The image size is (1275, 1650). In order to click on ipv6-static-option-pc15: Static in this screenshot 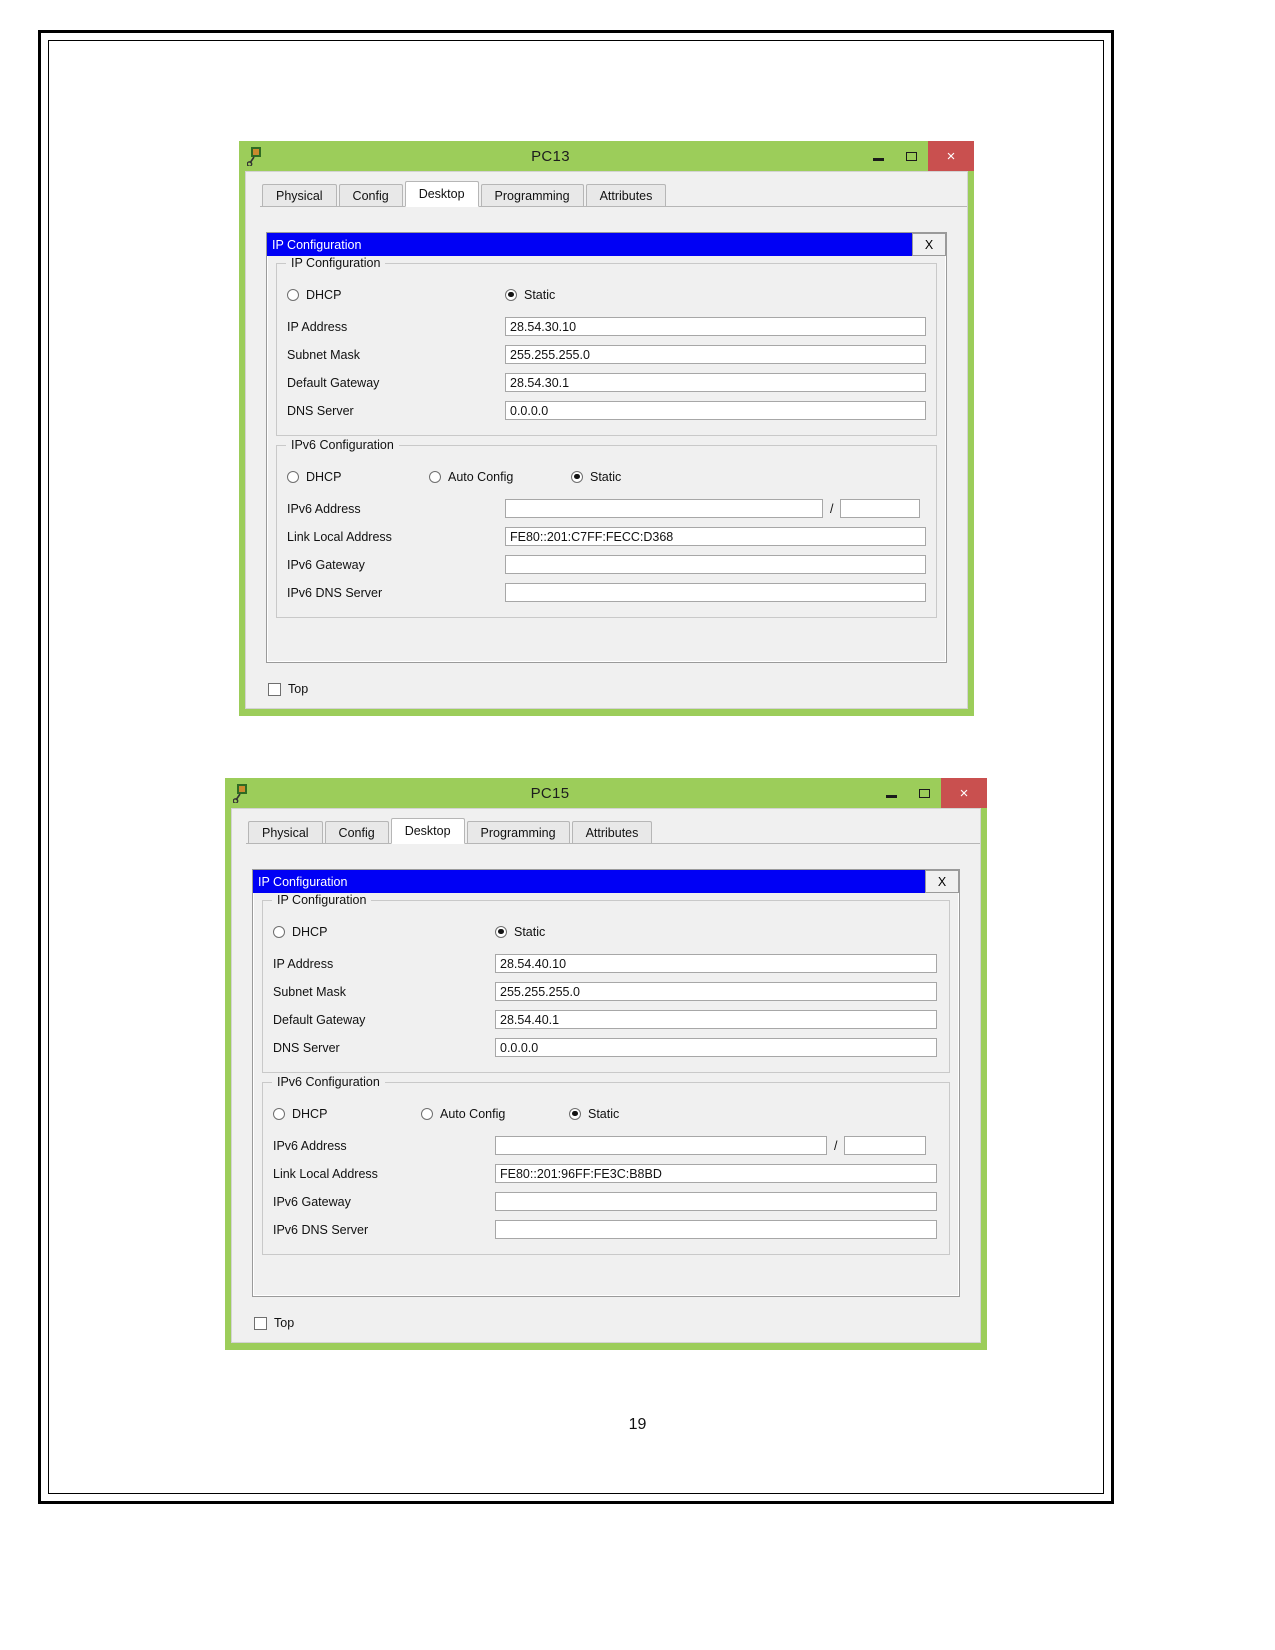, I will do `click(594, 1114)`.